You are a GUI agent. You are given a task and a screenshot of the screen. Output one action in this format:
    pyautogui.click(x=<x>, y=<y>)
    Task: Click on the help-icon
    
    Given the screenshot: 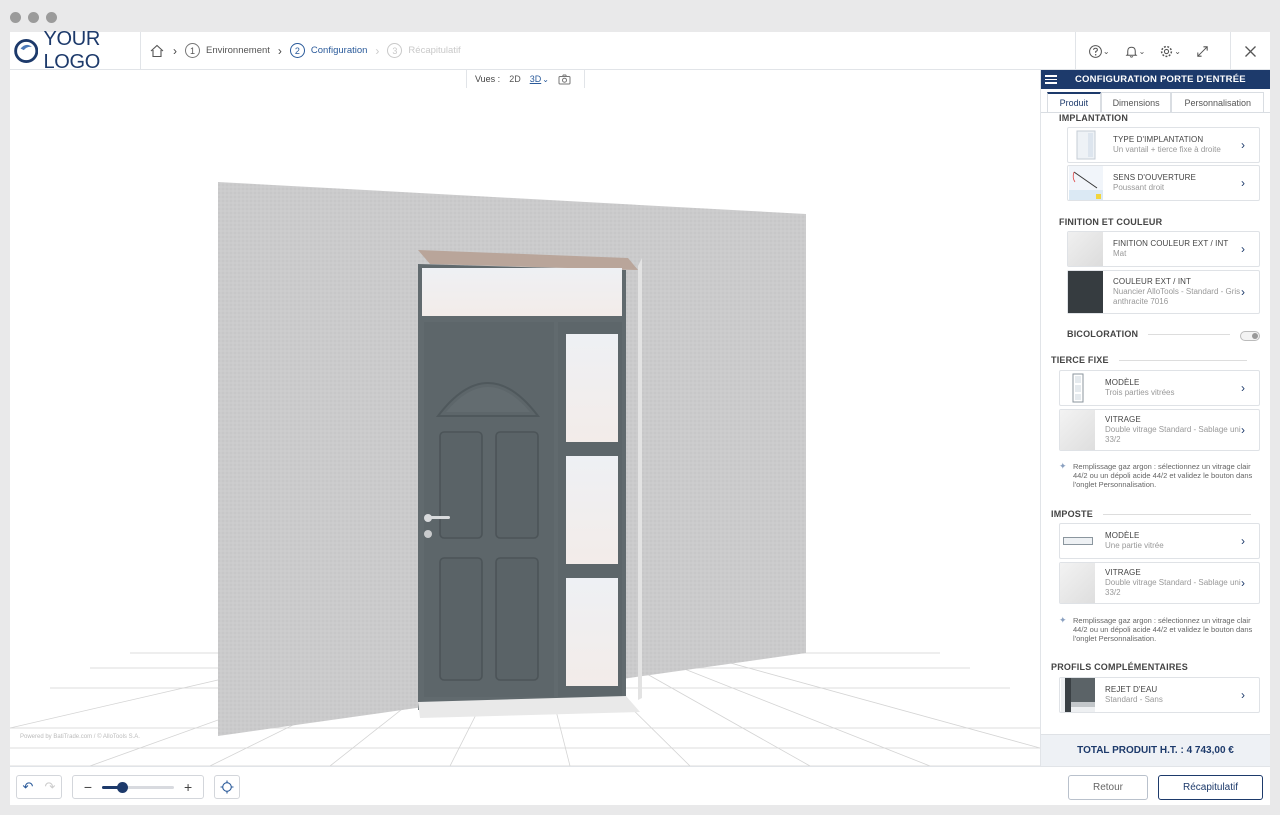 What is the action you would take?
    pyautogui.click(x=1095, y=51)
    